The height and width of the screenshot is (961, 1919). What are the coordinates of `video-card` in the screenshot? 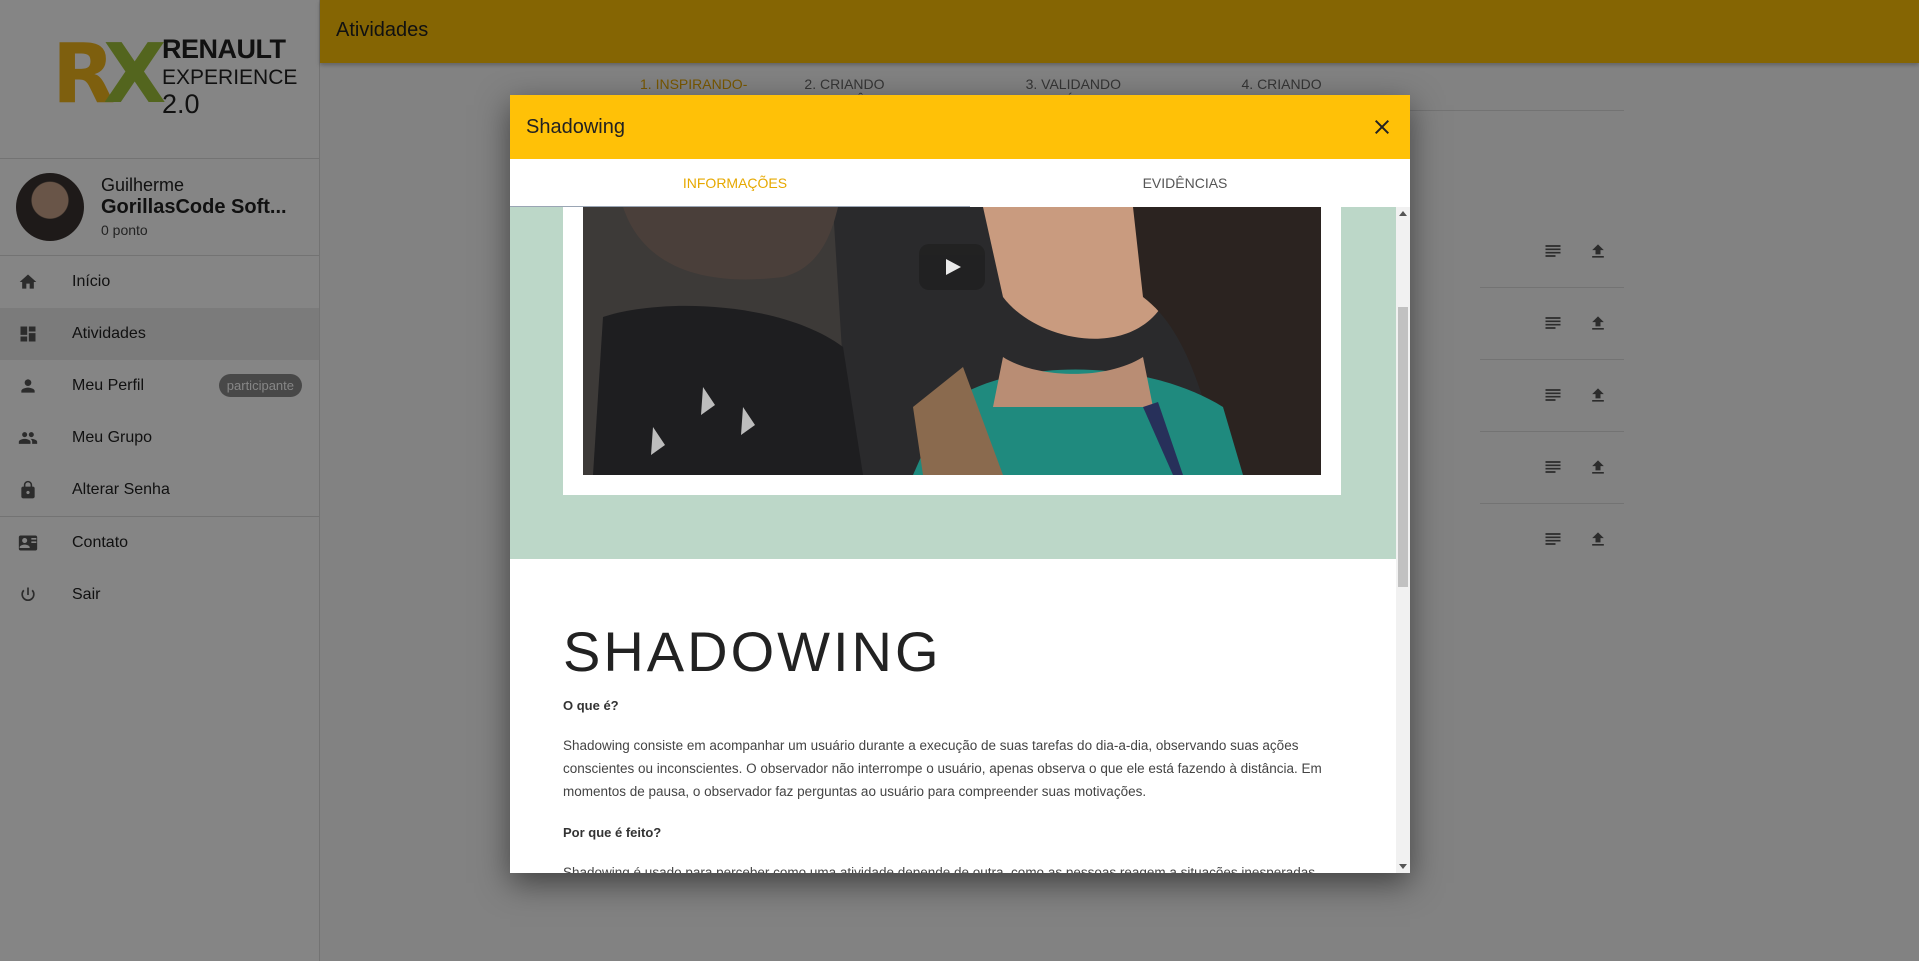 It's located at (952, 351).